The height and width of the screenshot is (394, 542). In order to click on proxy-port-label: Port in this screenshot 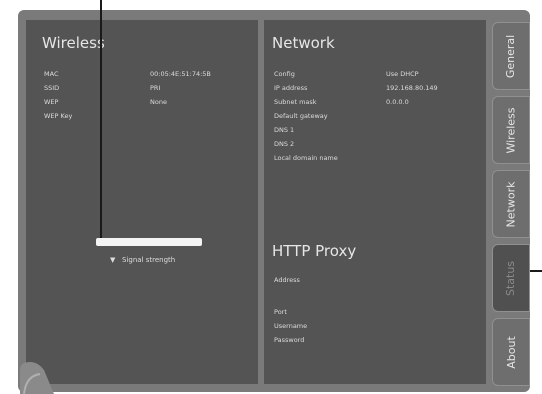, I will do `click(280, 312)`.